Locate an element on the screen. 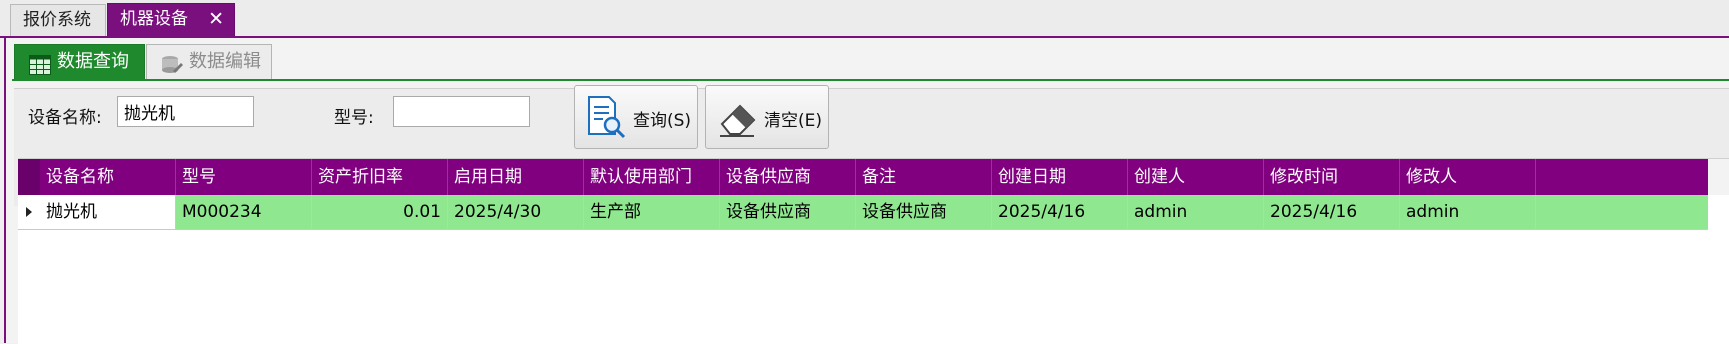  device-name-input is located at coordinates (185, 111).